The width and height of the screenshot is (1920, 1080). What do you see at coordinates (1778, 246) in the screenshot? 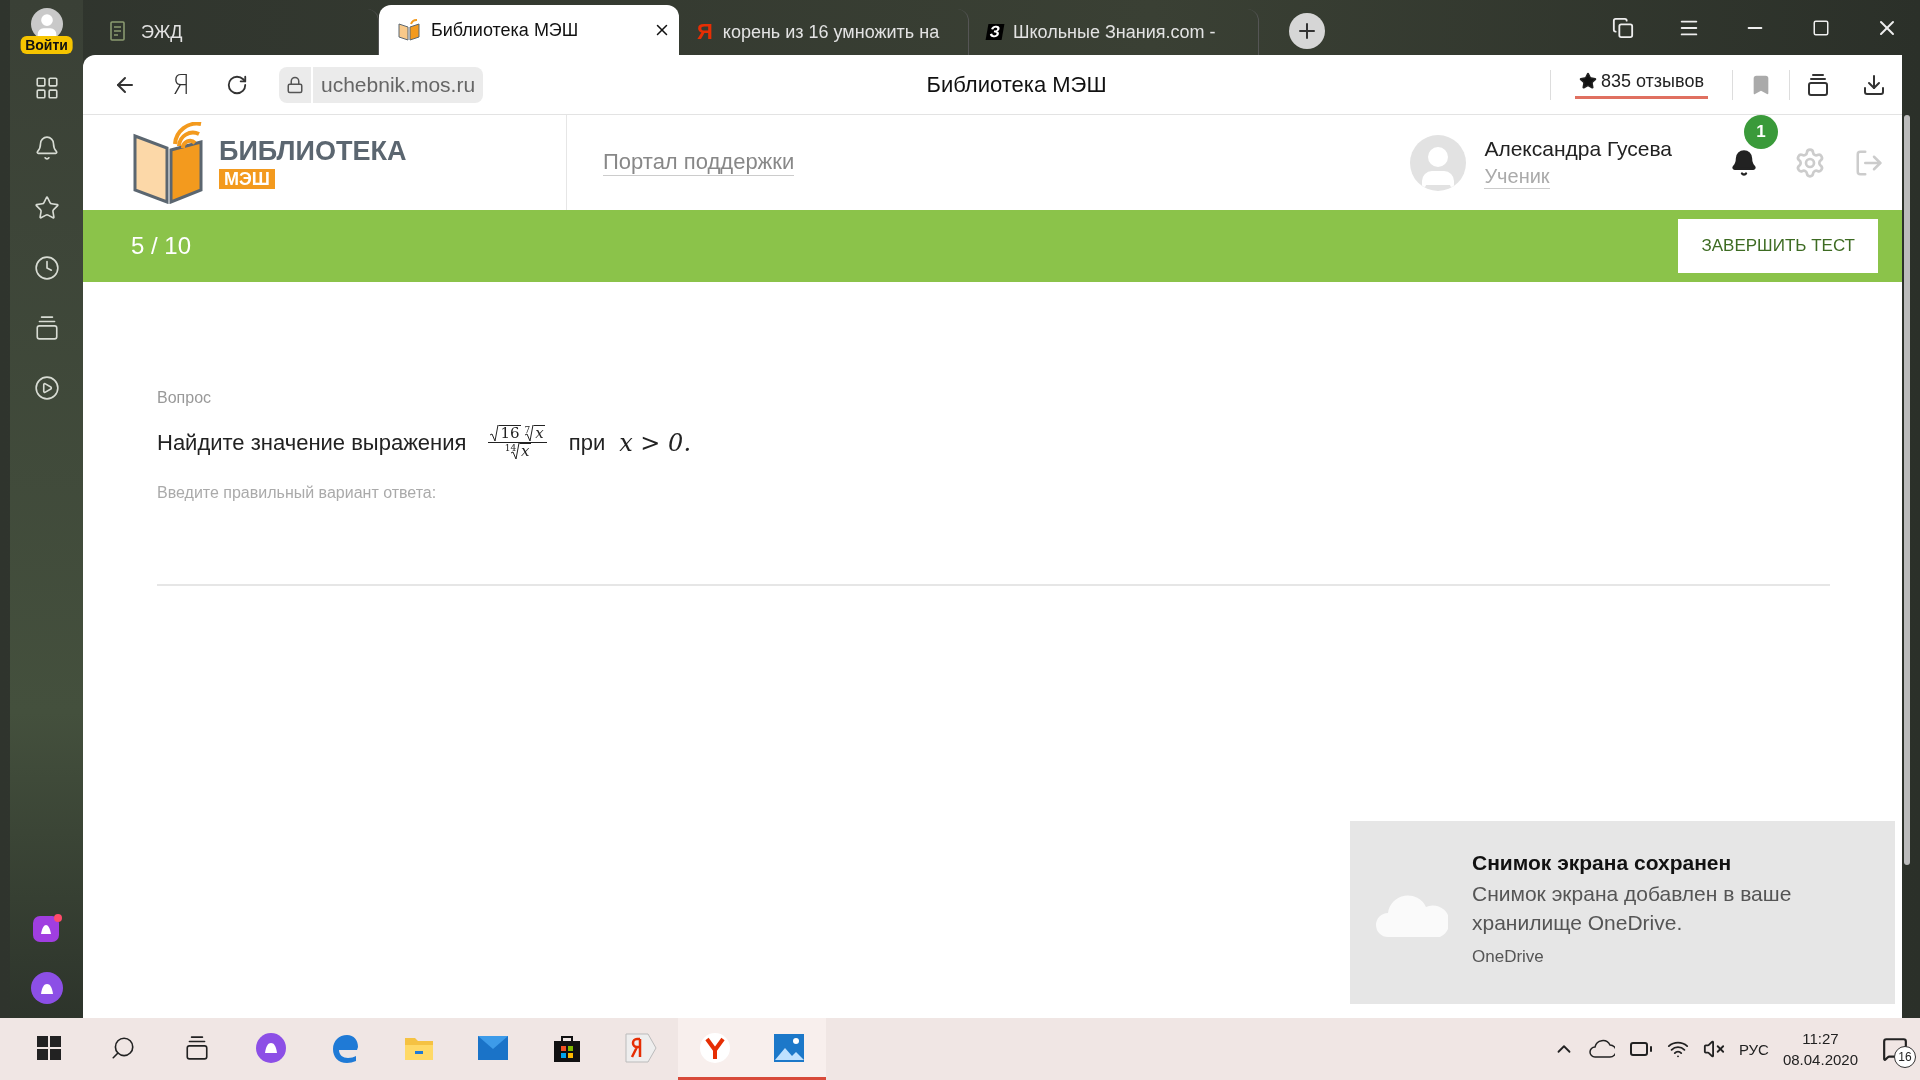
I see `finish-test-button: ЗАВЕРШИТЬ ТЕСТ` at bounding box center [1778, 246].